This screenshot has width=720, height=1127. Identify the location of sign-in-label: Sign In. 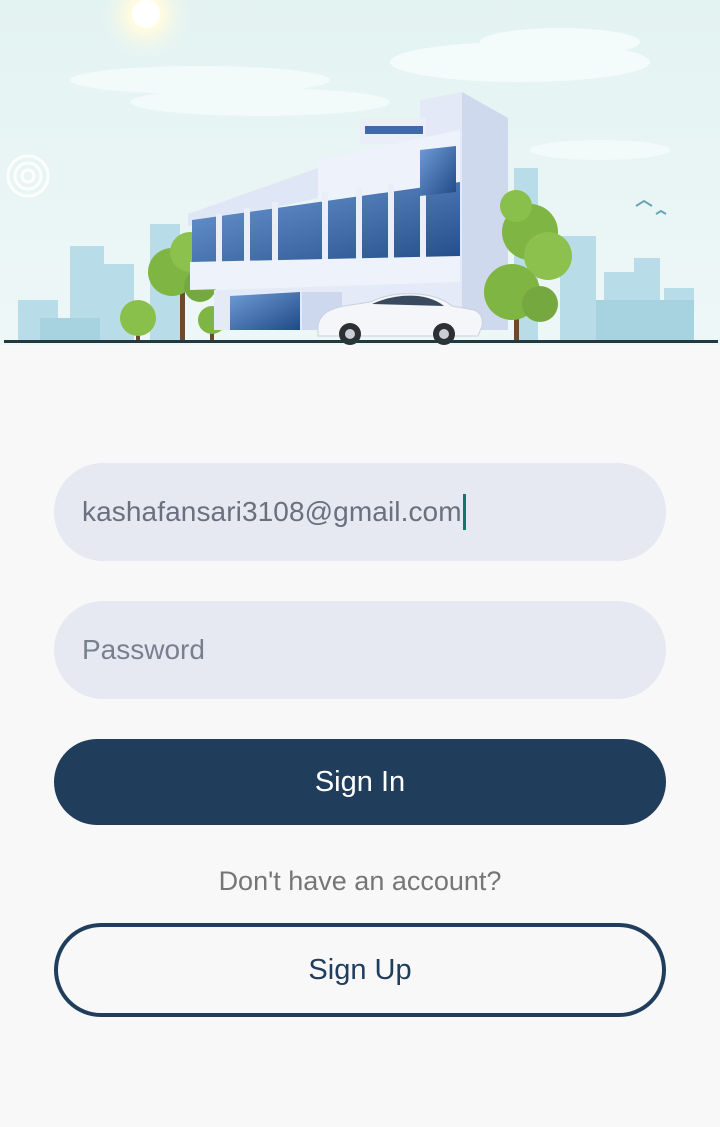
(360, 781).